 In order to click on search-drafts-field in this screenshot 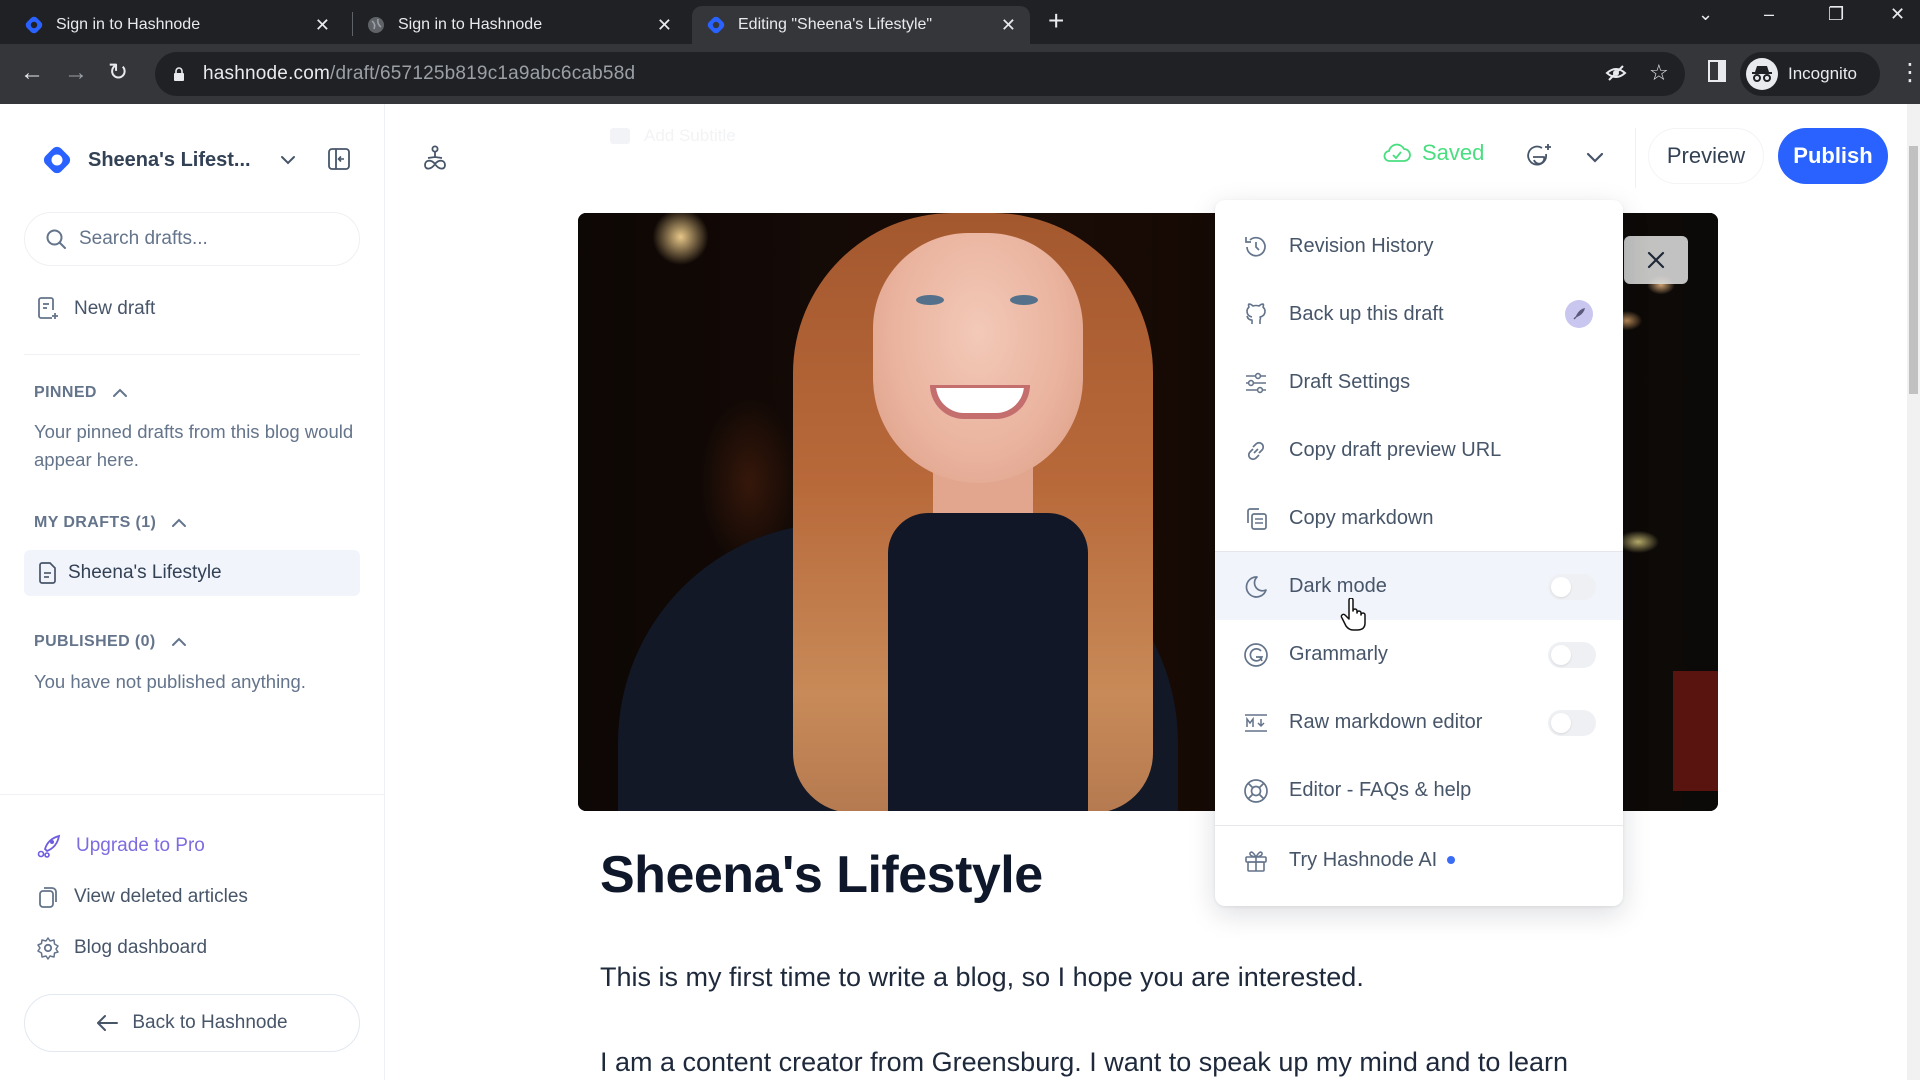, I will do `click(192, 239)`.